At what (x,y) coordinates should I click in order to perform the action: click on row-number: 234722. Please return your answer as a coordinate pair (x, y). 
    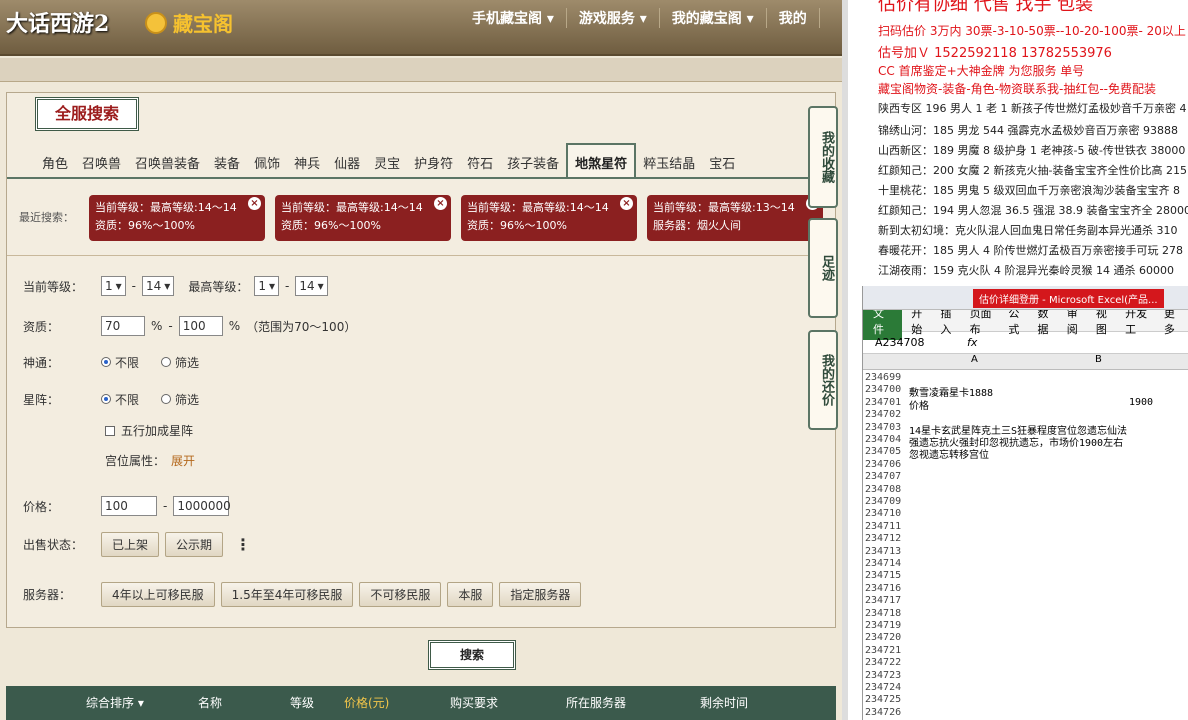
    Looking at the image, I should click on (883, 663).